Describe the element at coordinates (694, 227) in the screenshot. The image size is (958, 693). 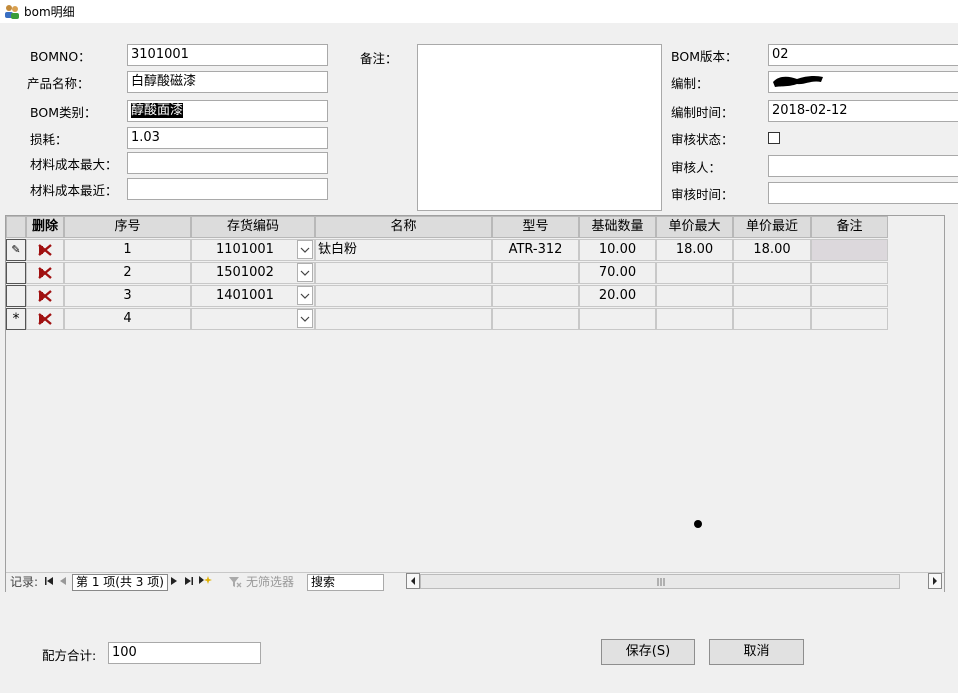
I see `col-header-price-max: 单价最大` at that location.